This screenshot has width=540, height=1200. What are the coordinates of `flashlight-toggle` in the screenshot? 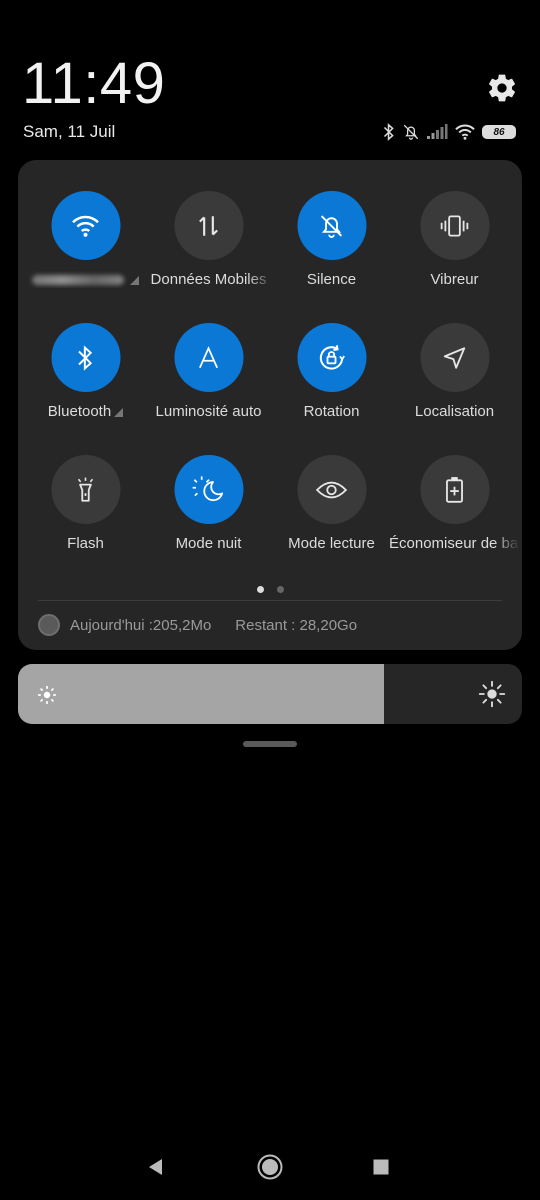 It's located at (85, 489).